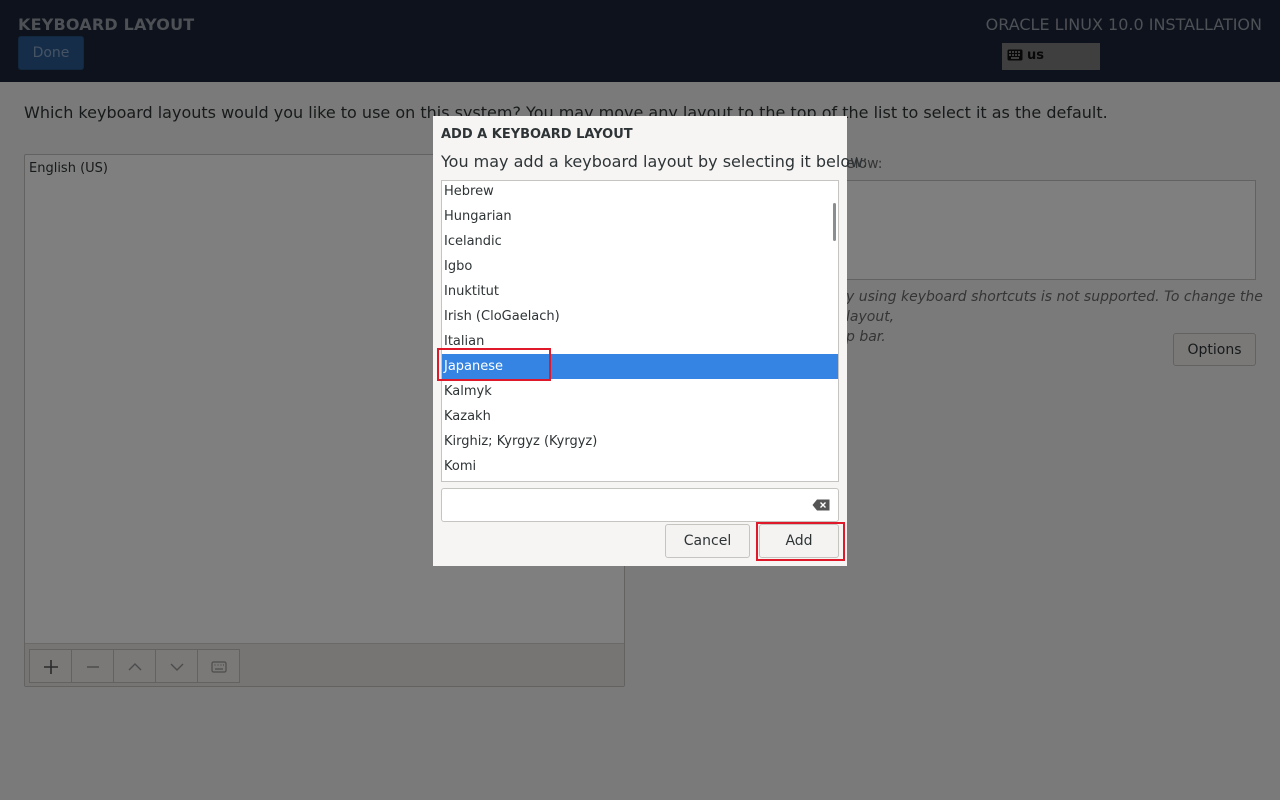  What do you see at coordinates (640, 216) in the screenshot?
I see `list-item: Hungarian` at bounding box center [640, 216].